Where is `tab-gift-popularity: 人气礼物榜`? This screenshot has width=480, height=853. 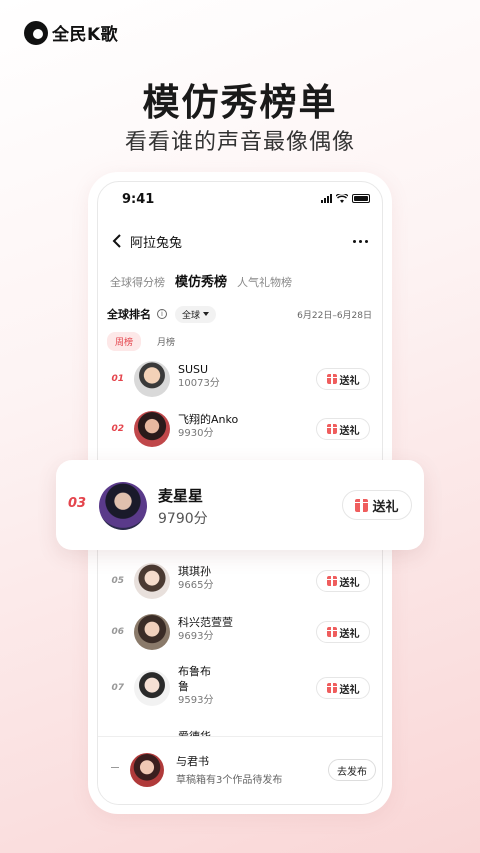 tab-gift-popularity: 人气礼物榜 is located at coordinates (264, 282).